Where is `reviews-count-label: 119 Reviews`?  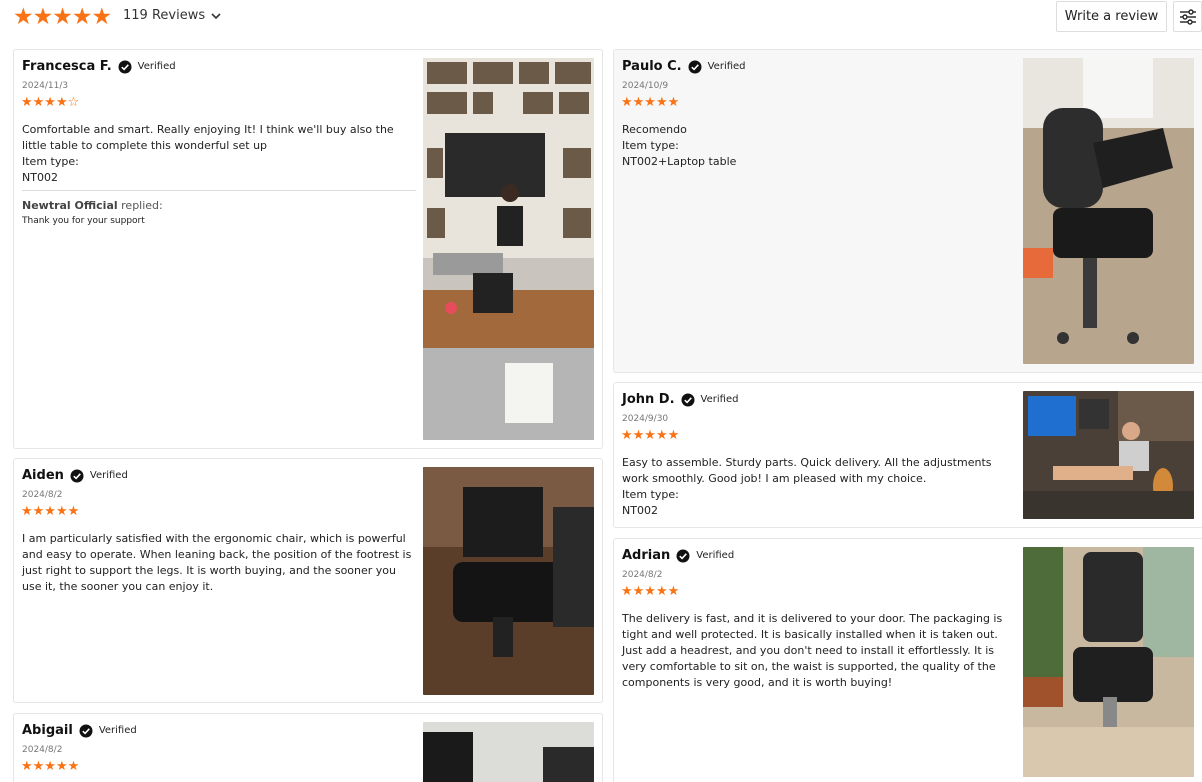
reviews-count-label: 119 Reviews is located at coordinates (164, 15).